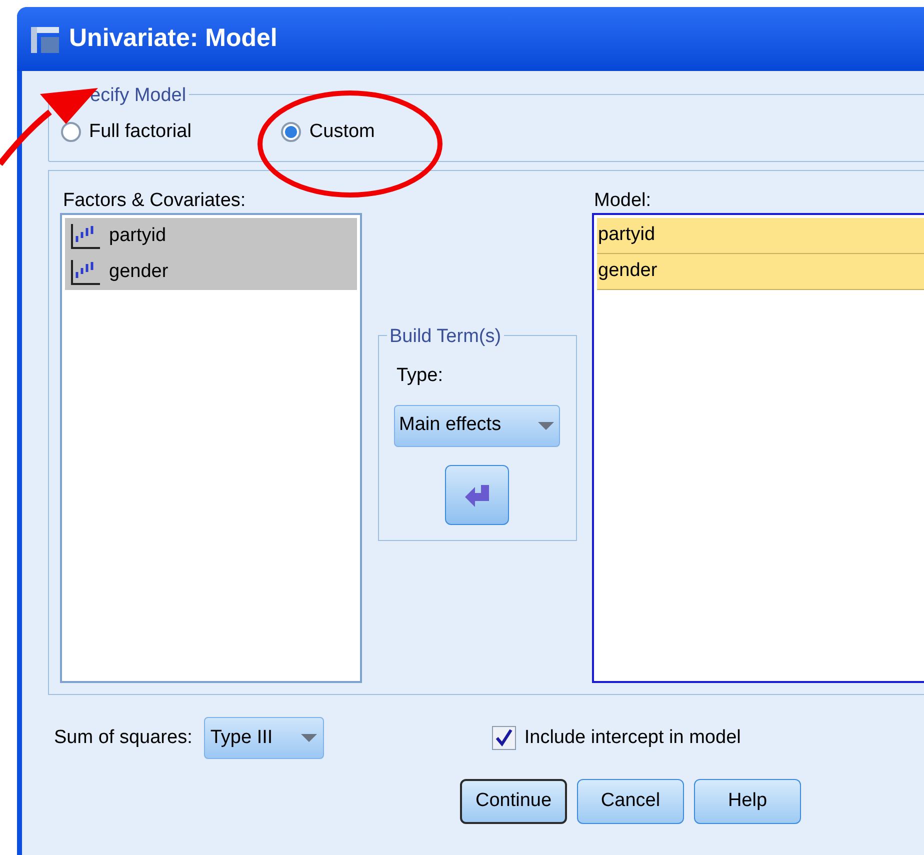 The width and height of the screenshot is (924, 855). What do you see at coordinates (760, 236) in the screenshot?
I see `model-term: partyid` at bounding box center [760, 236].